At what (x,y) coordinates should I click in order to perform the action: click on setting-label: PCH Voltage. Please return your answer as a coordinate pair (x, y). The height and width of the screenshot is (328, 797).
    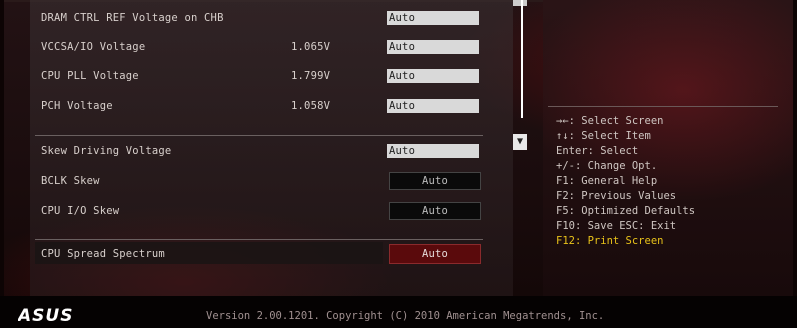
    Looking at the image, I should click on (77, 106).